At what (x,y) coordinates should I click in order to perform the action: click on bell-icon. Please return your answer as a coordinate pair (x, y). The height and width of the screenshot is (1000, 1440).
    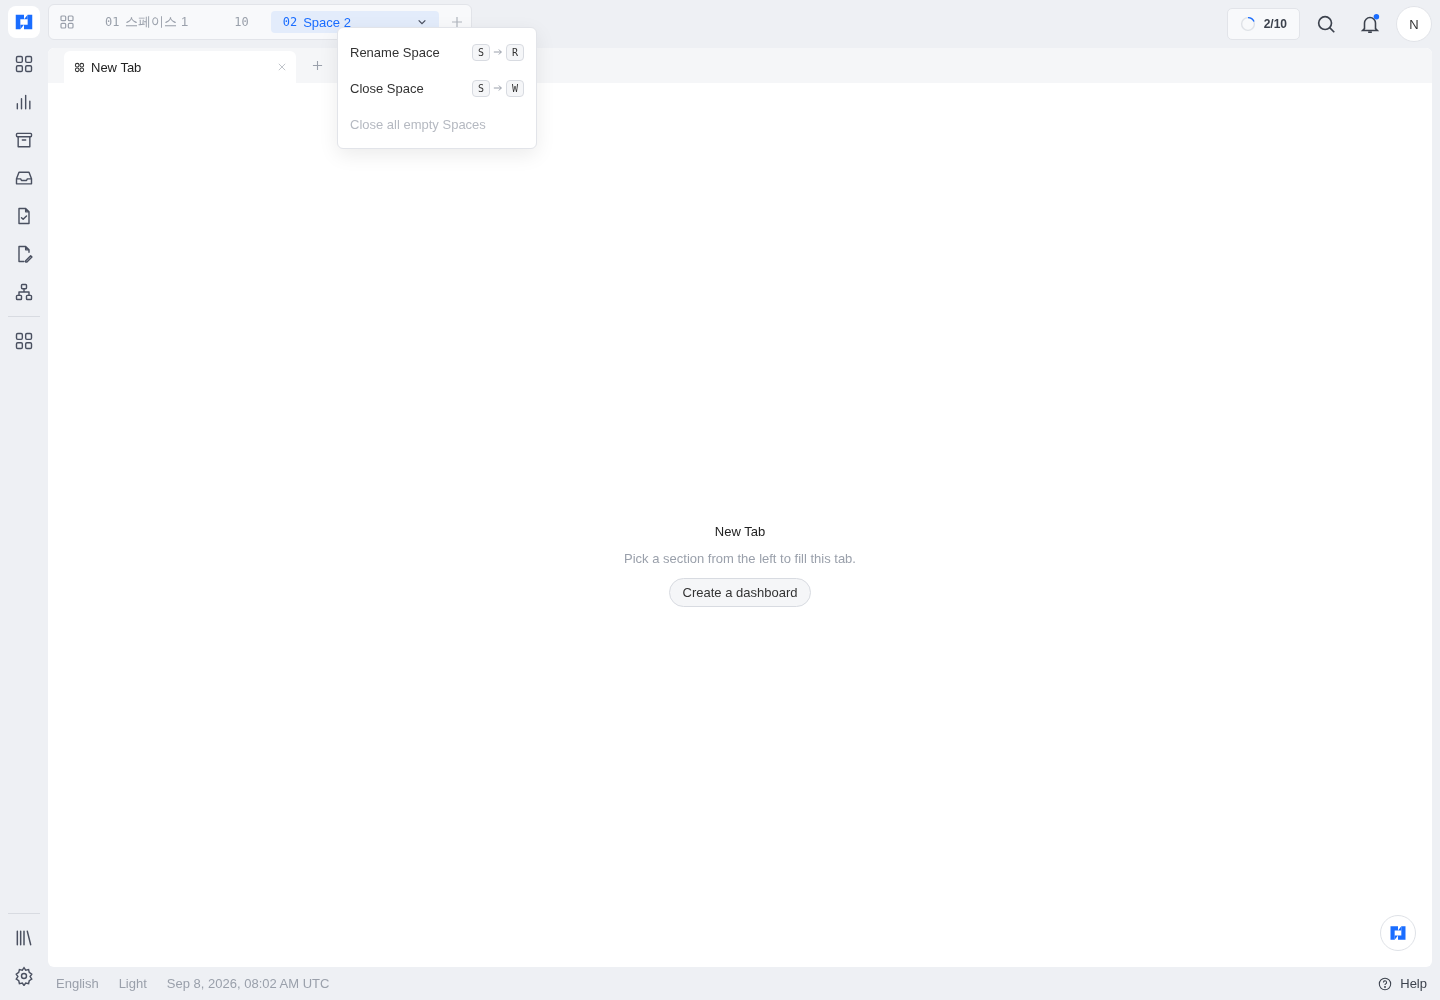
    Looking at the image, I should click on (1370, 24).